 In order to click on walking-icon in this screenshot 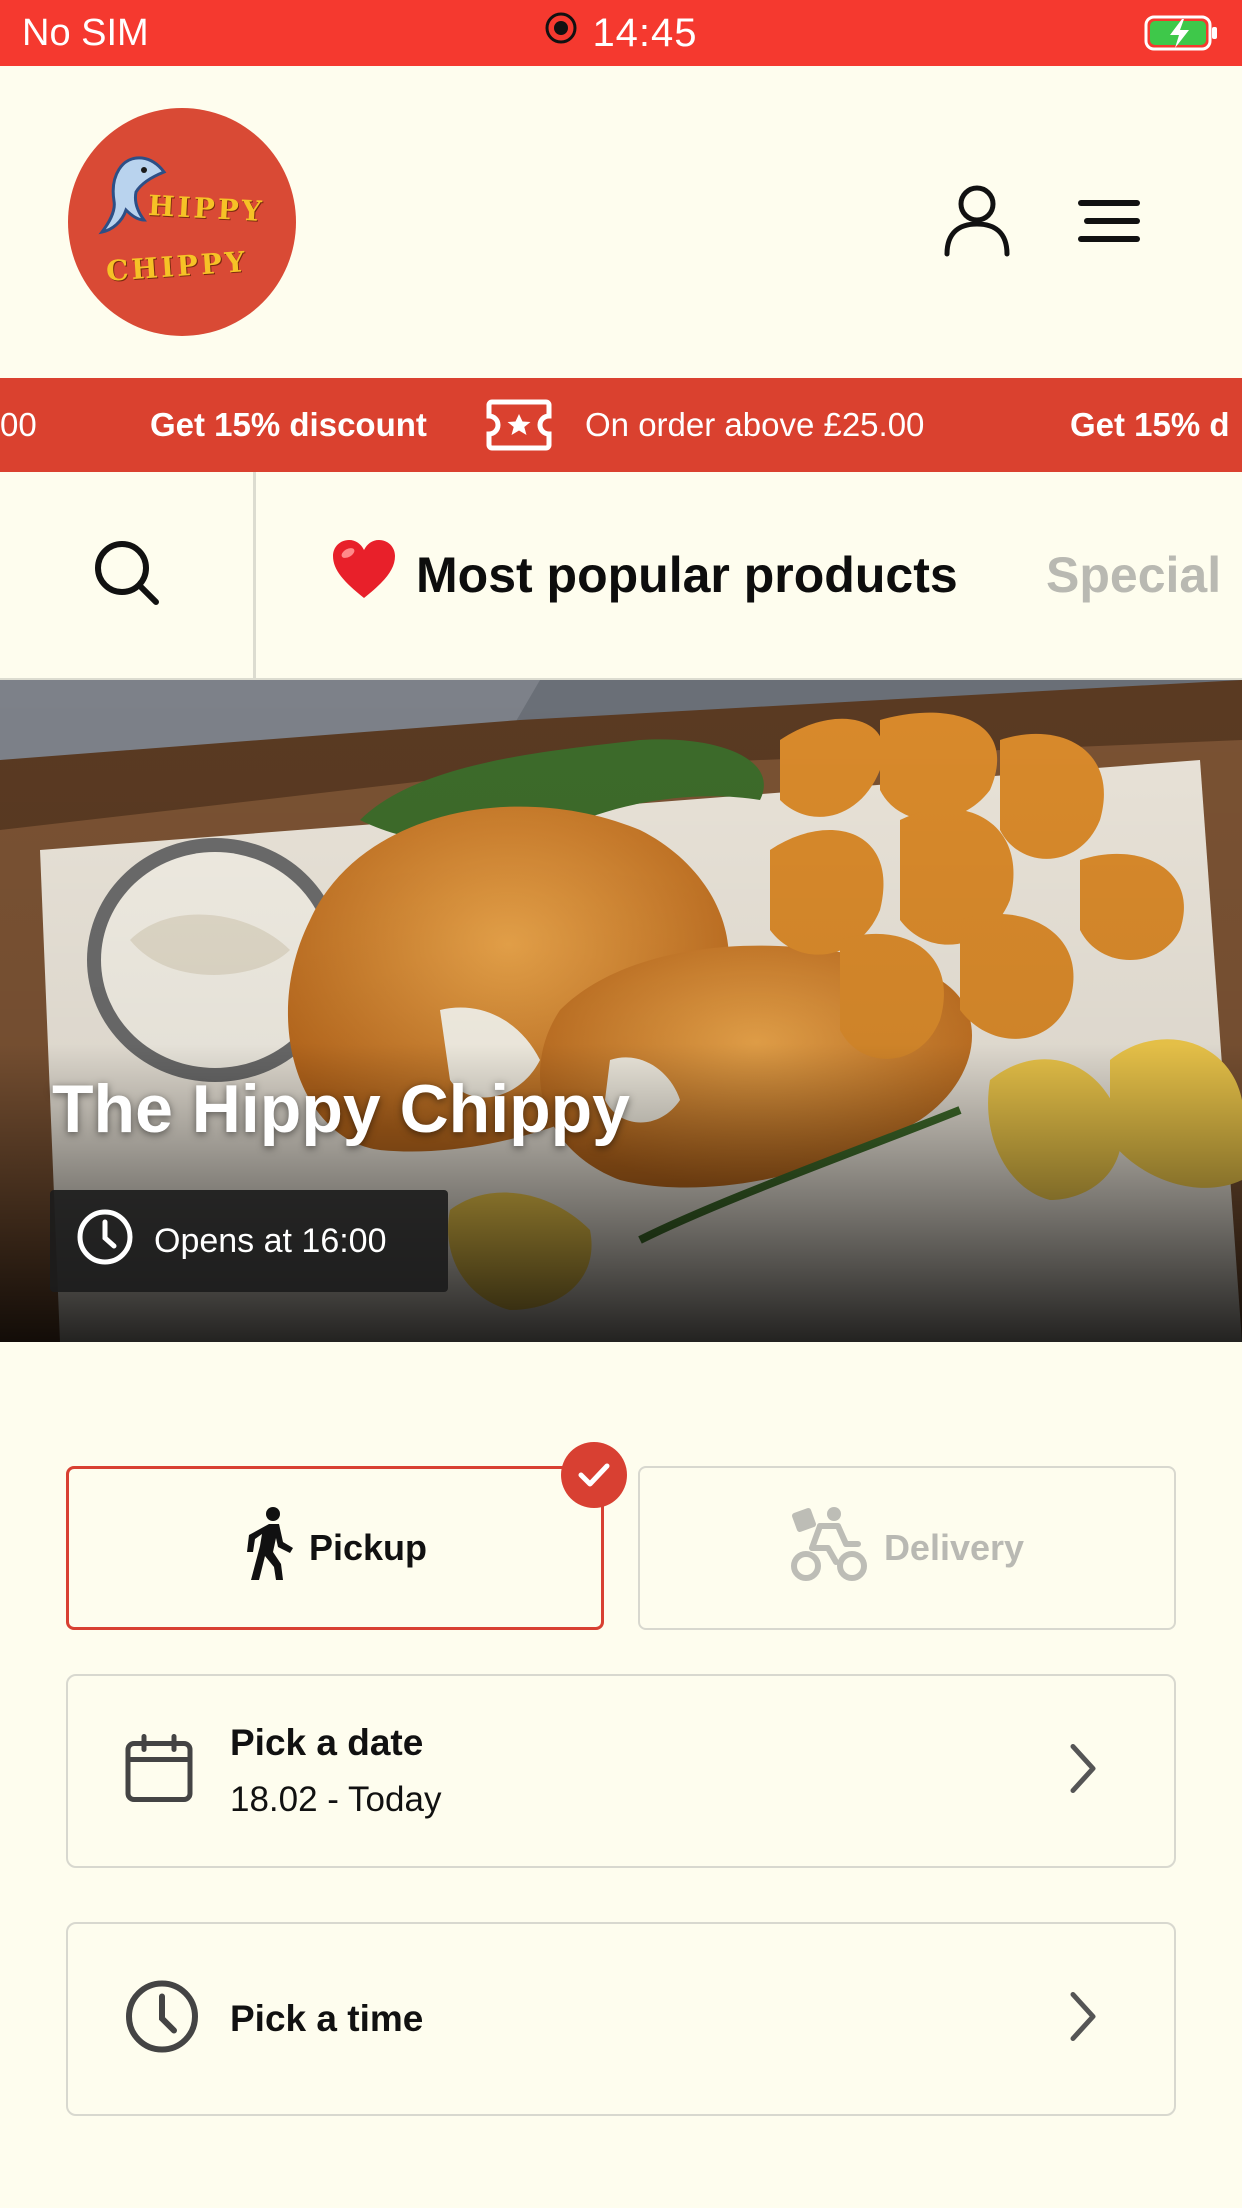, I will do `click(269, 1548)`.